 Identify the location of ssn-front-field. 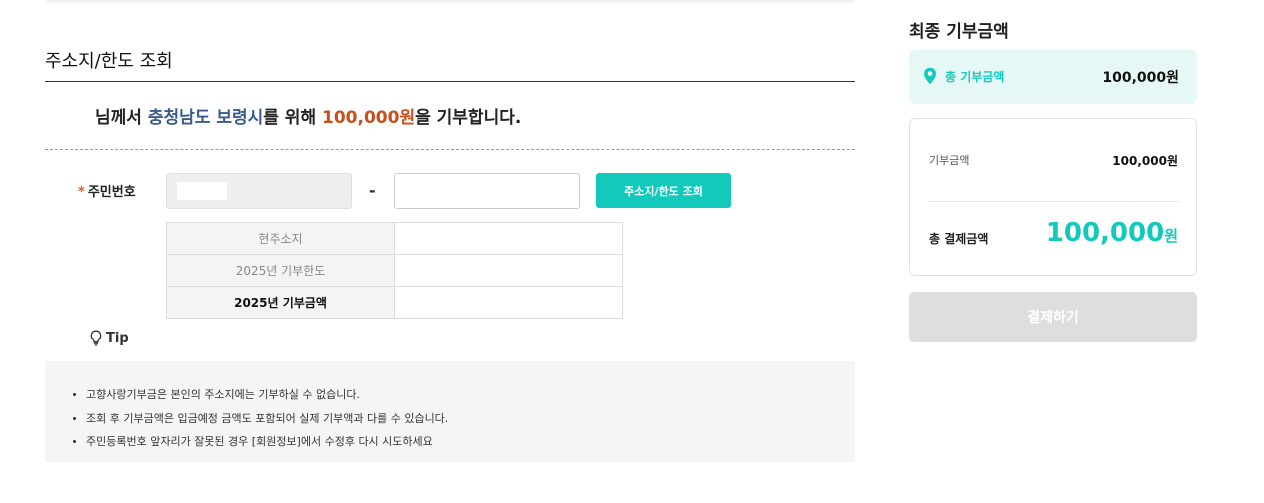
(259, 191).